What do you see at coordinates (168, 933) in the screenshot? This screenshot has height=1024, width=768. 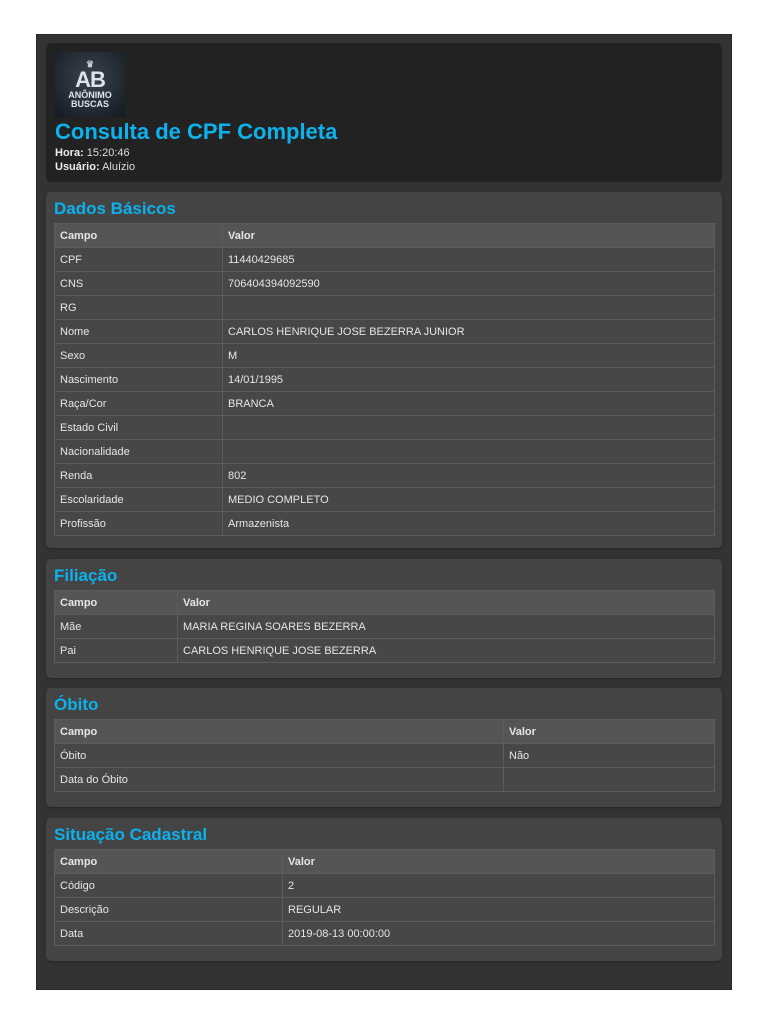 I see `field-cell: Data` at bounding box center [168, 933].